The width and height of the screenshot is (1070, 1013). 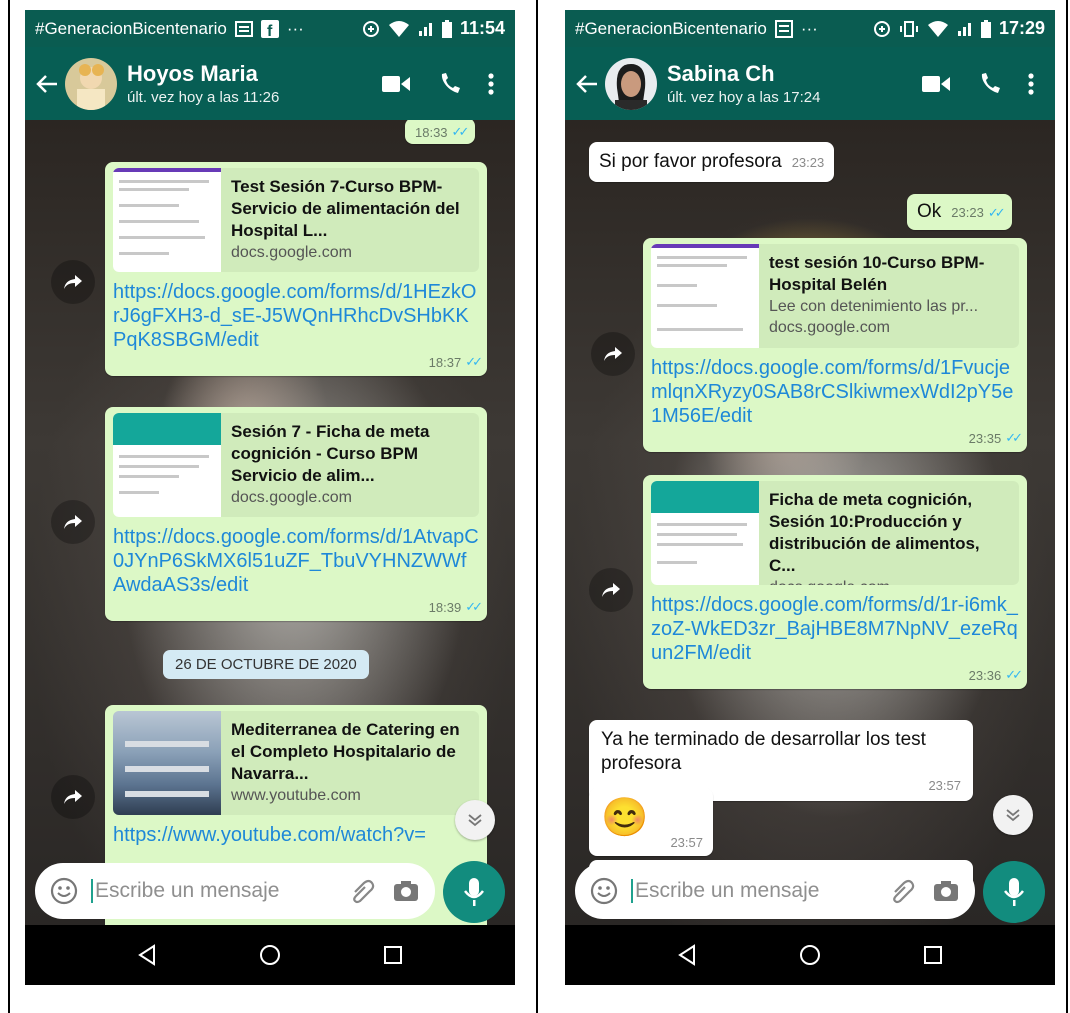 I want to click on svg-text: f, so click(x=270, y=30).